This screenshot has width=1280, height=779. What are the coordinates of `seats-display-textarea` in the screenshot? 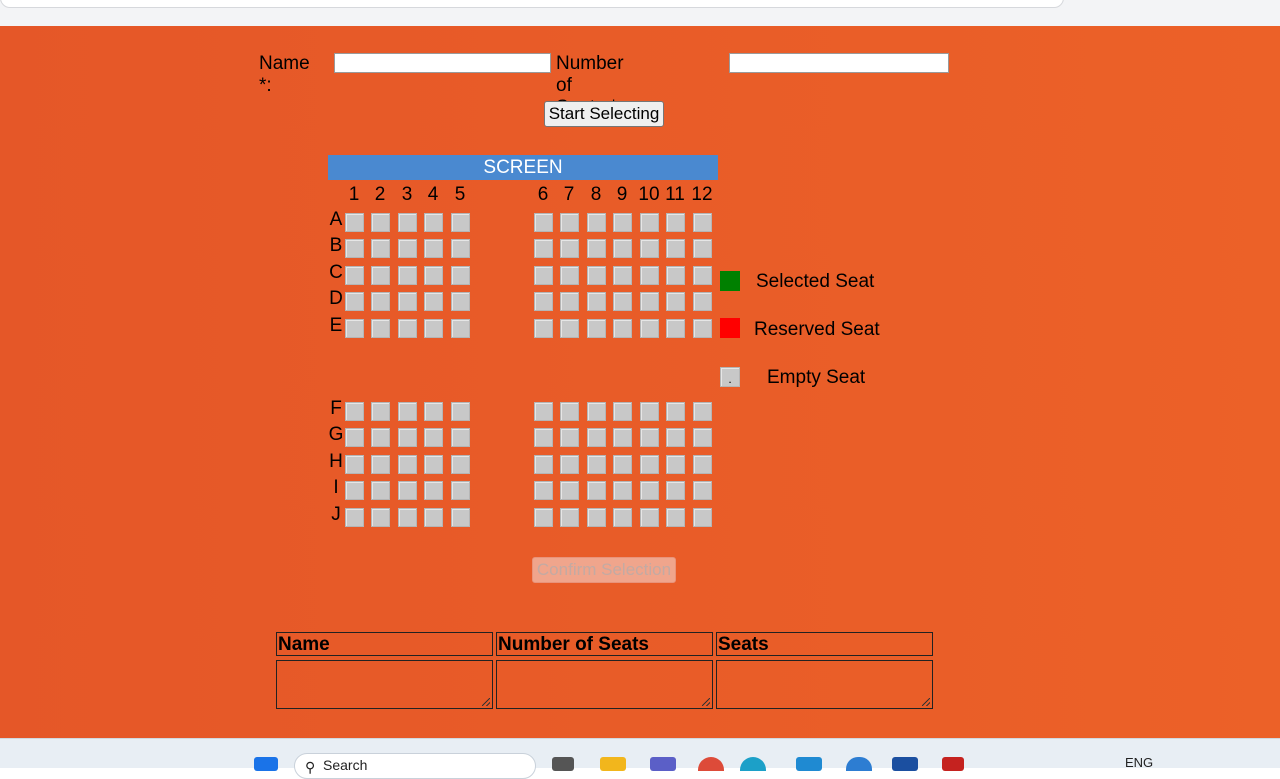 It's located at (824, 684).